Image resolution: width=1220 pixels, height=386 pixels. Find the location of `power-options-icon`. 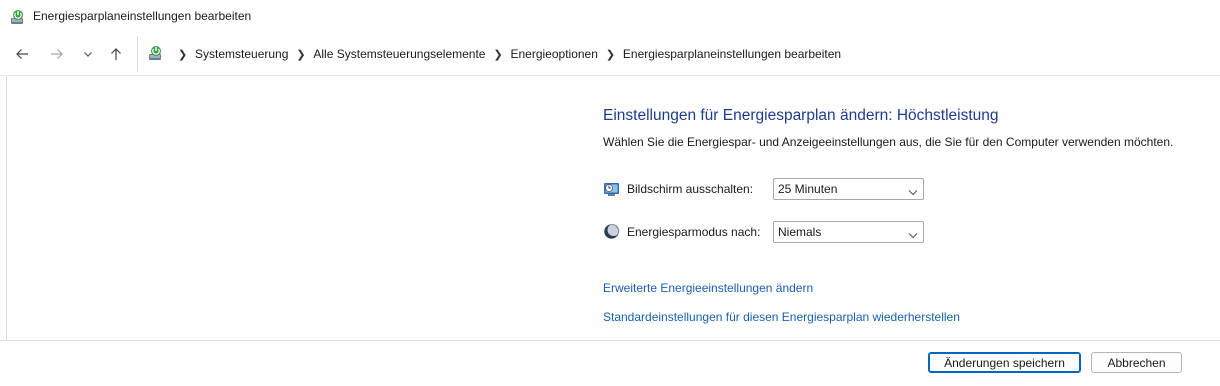

power-options-icon is located at coordinates (18, 17).